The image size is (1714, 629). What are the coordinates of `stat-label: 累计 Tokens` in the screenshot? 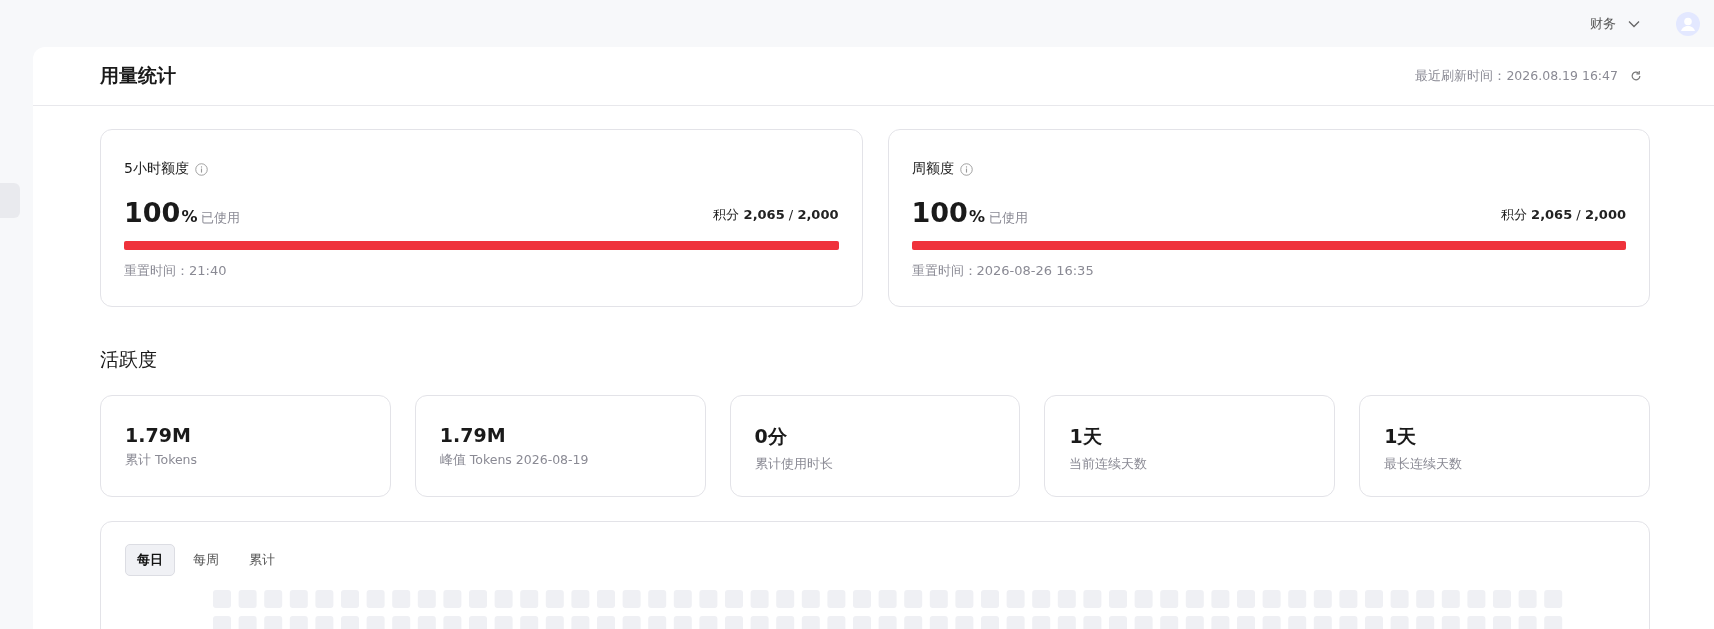 It's located at (162, 460).